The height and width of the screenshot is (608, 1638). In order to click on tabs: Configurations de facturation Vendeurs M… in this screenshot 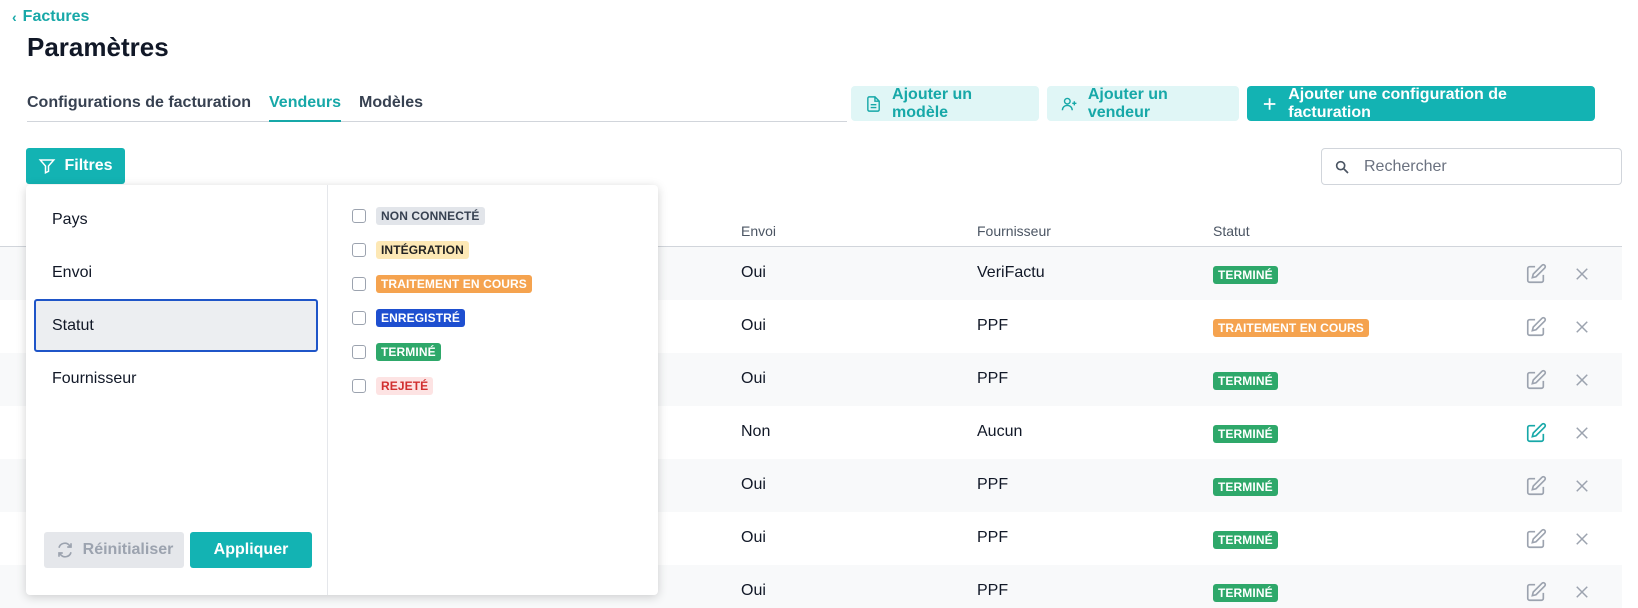, I will do `click(437, 104)`.